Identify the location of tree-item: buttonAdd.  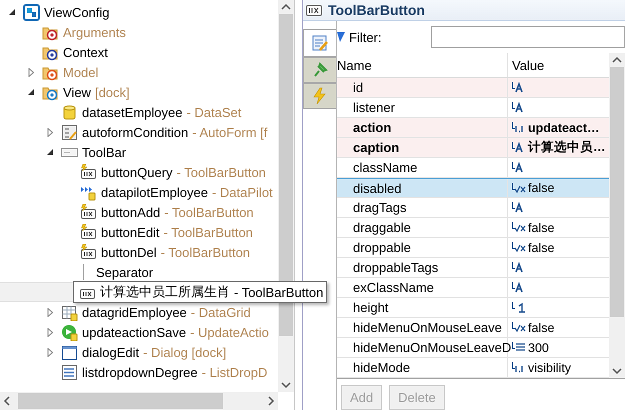
(130, 212).